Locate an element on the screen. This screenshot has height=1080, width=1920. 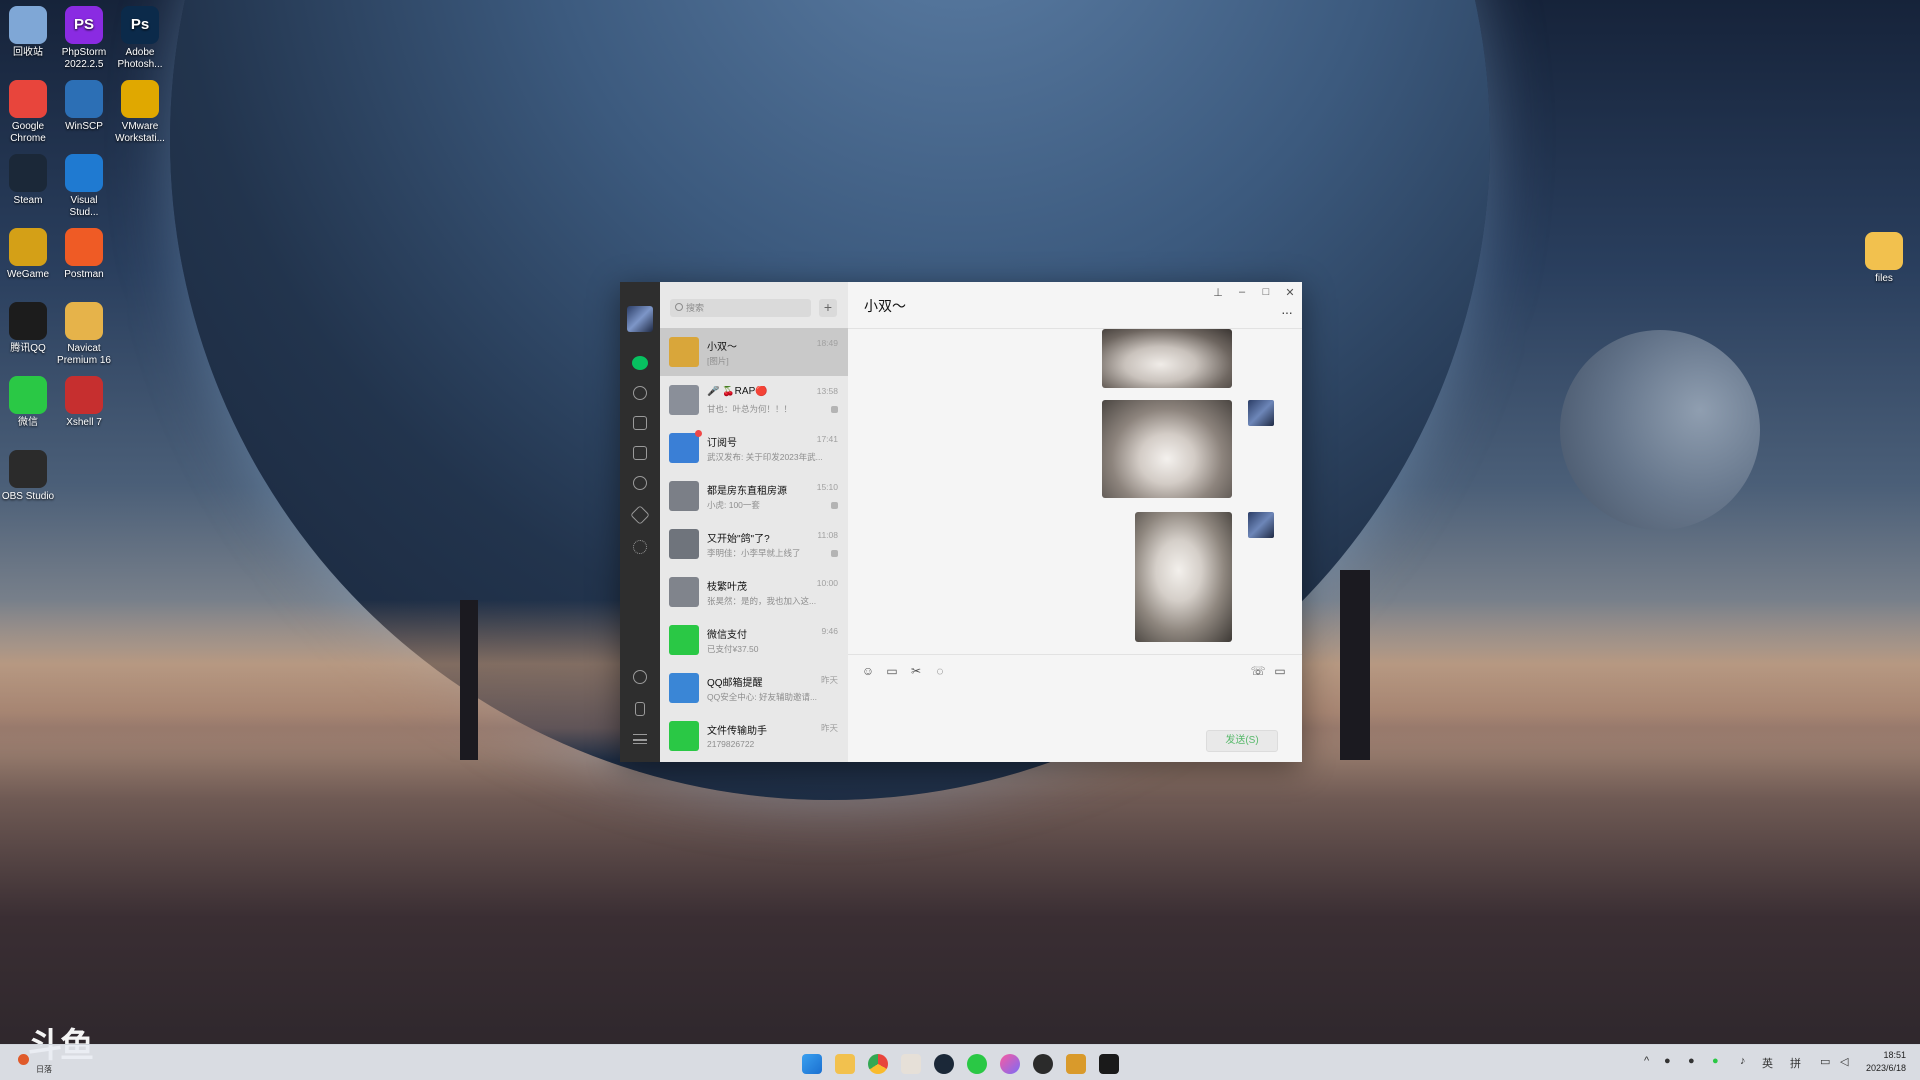
files-icon is located at coordinates (640, 453).